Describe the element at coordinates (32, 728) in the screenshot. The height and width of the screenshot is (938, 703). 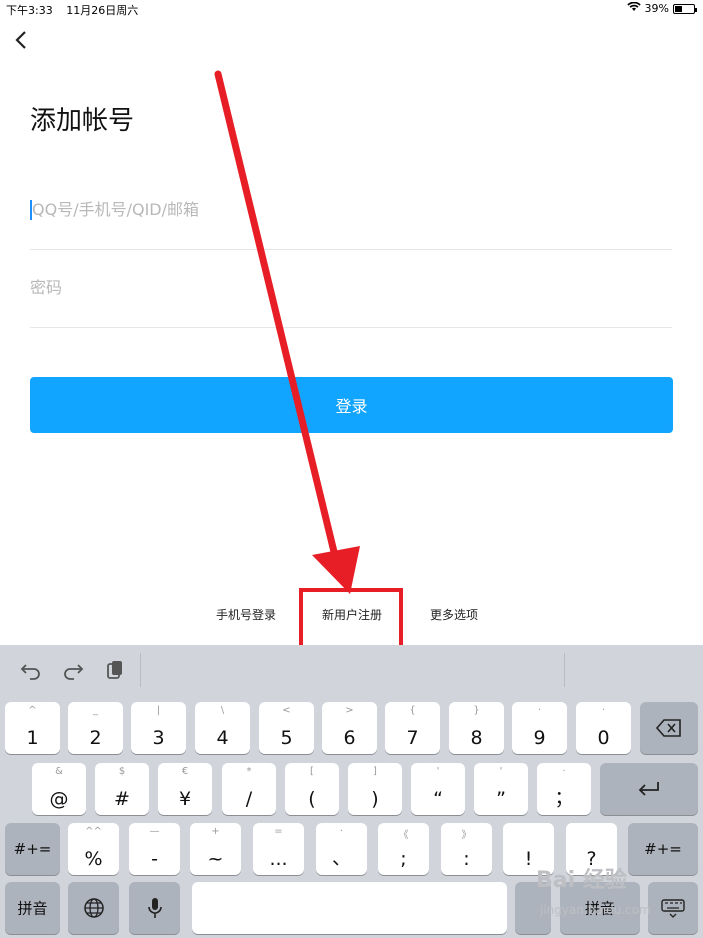
I see `key-1: ^ 1` at that location.